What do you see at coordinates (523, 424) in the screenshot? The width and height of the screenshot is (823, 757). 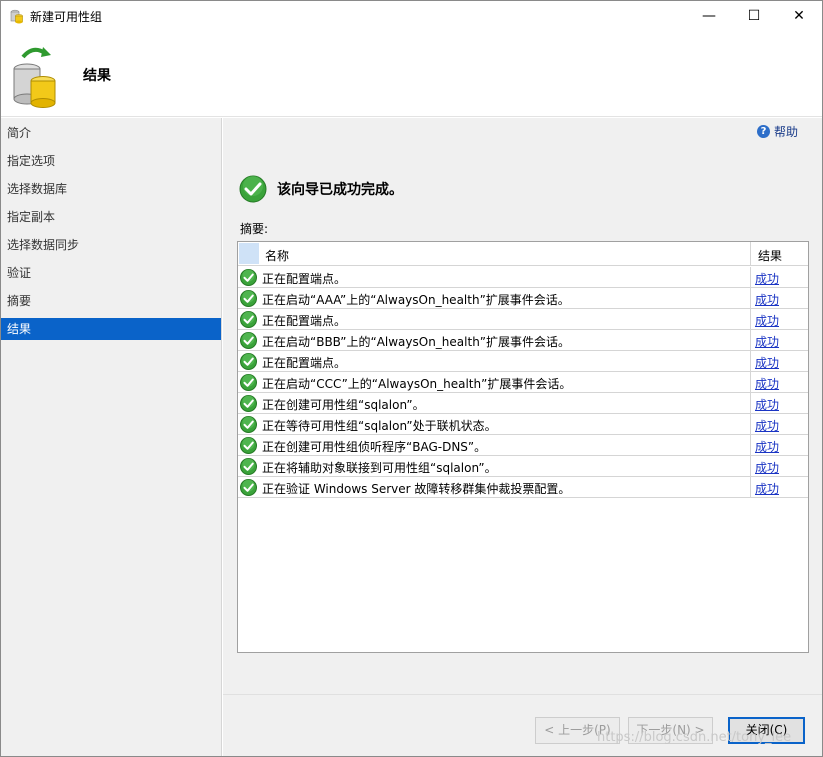 I see `table-row: 正在等待可用性组“sqlalon”处于联机状态。 成功` at bounding box center [523, 424].